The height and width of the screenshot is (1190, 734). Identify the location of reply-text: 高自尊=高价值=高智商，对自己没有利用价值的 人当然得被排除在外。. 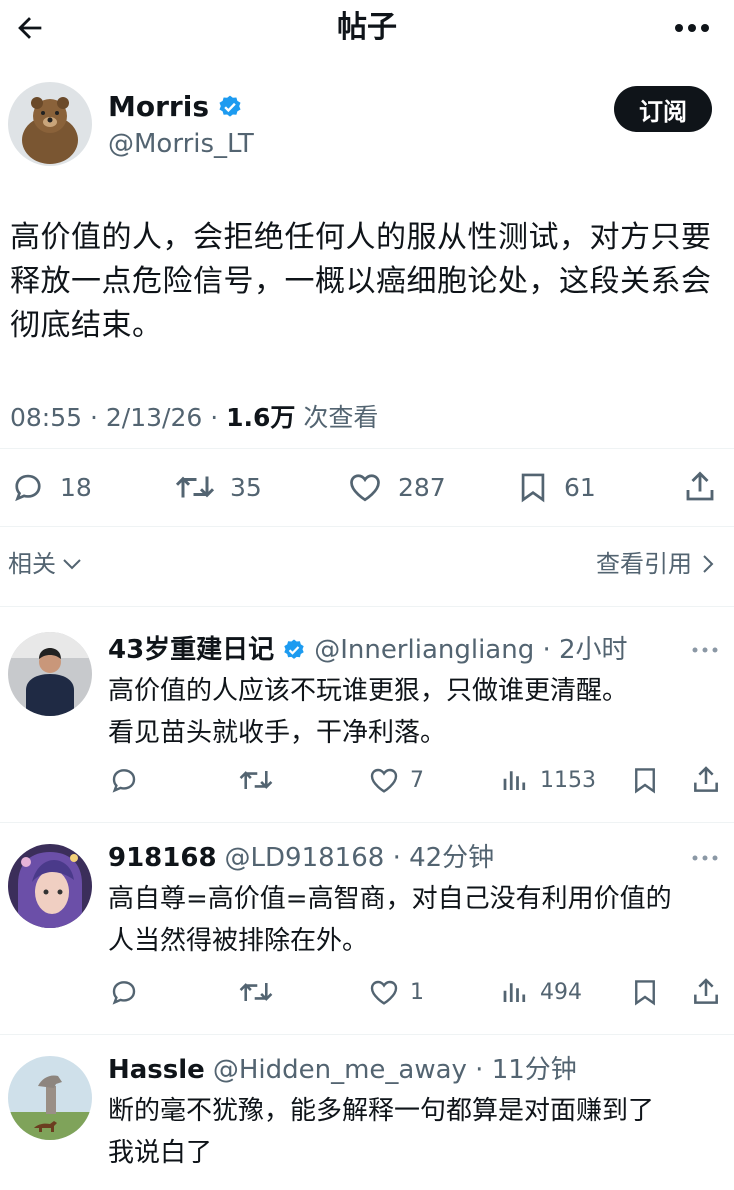
(416, 920).